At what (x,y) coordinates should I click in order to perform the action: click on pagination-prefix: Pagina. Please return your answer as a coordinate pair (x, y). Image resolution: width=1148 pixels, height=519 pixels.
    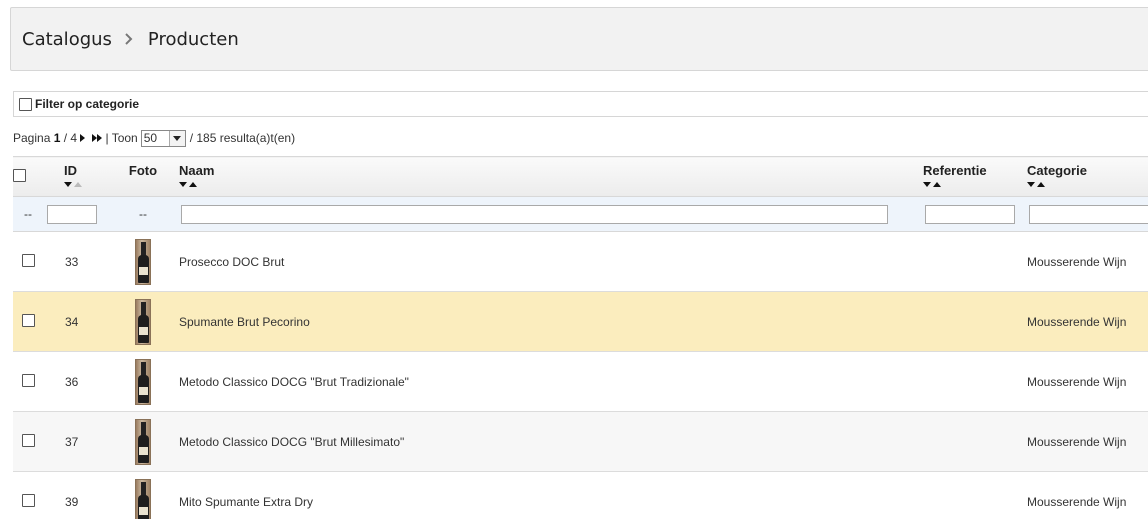
    Looking at the image, I should click on (32, 138).